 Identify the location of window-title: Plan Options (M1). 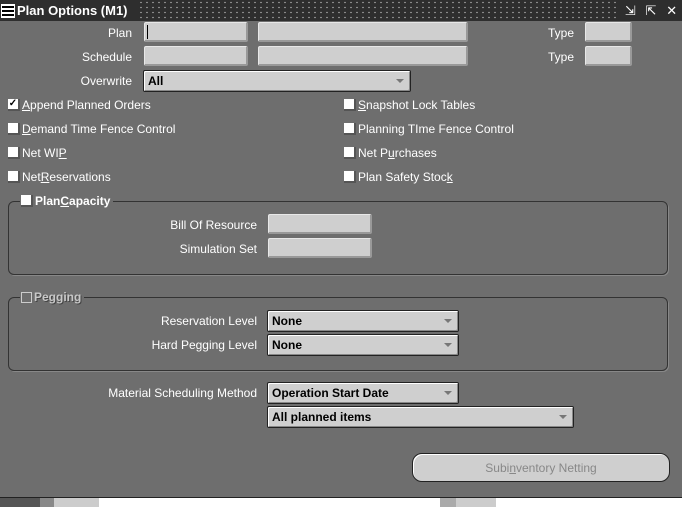
(72, 10).